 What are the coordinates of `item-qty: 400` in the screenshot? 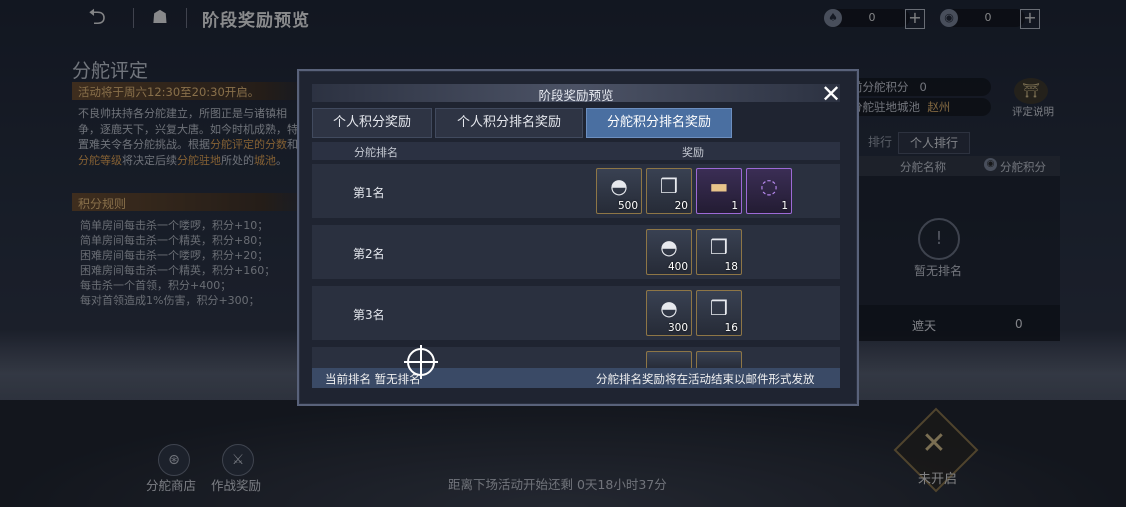 It's located at (677, 267).